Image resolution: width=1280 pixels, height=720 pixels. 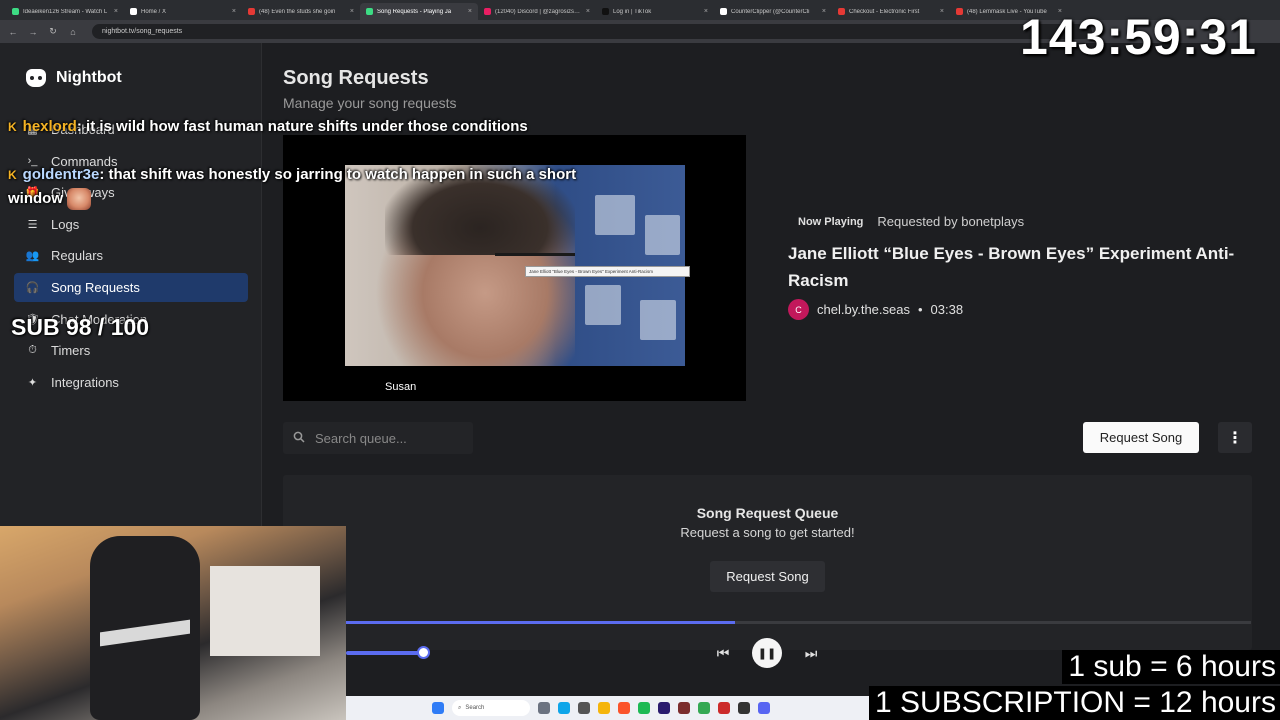 What do you see at coordinates (764, 708) in the screenshot?
I see `discord-icon` at bounding box center [764, 708].